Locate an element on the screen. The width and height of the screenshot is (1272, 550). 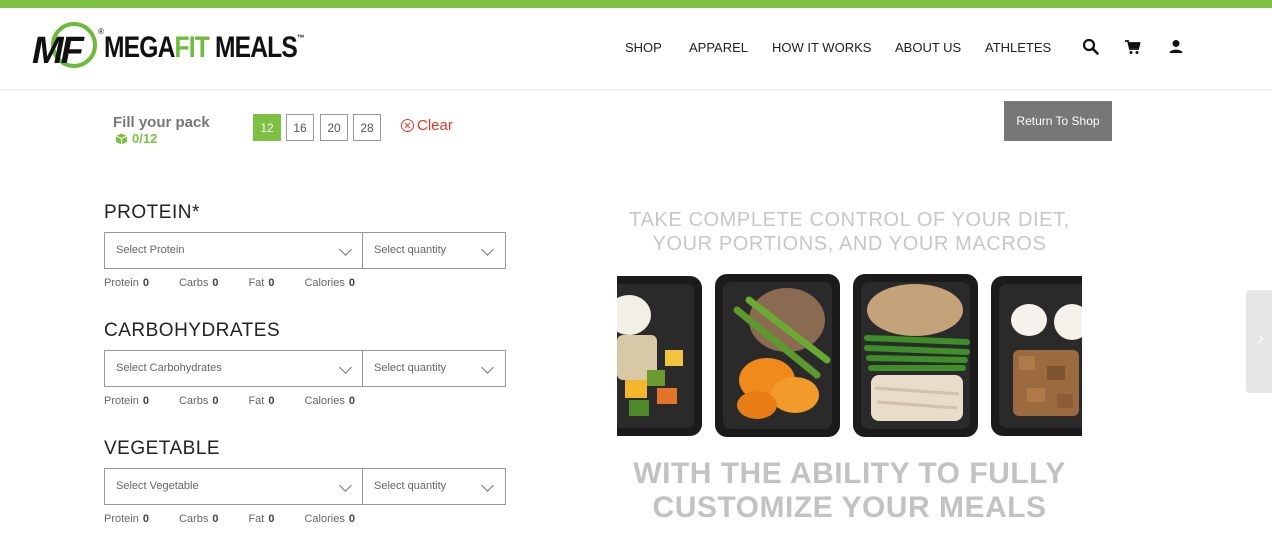
logo-mark-icon: MF ® is located at coordinates (67, 48).